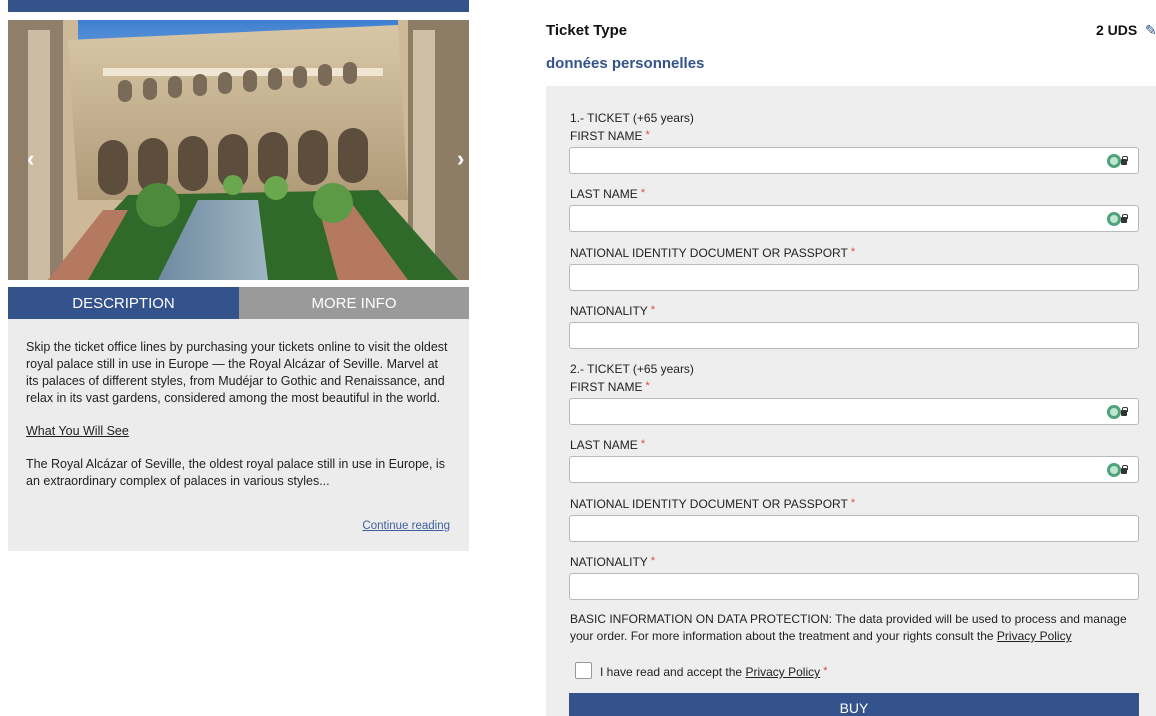  What do you see at coordinates (1034, 636) in the screenshot?
I see `privacy-policy-link: Privacy Policy` at bounding box center [1034, 636].